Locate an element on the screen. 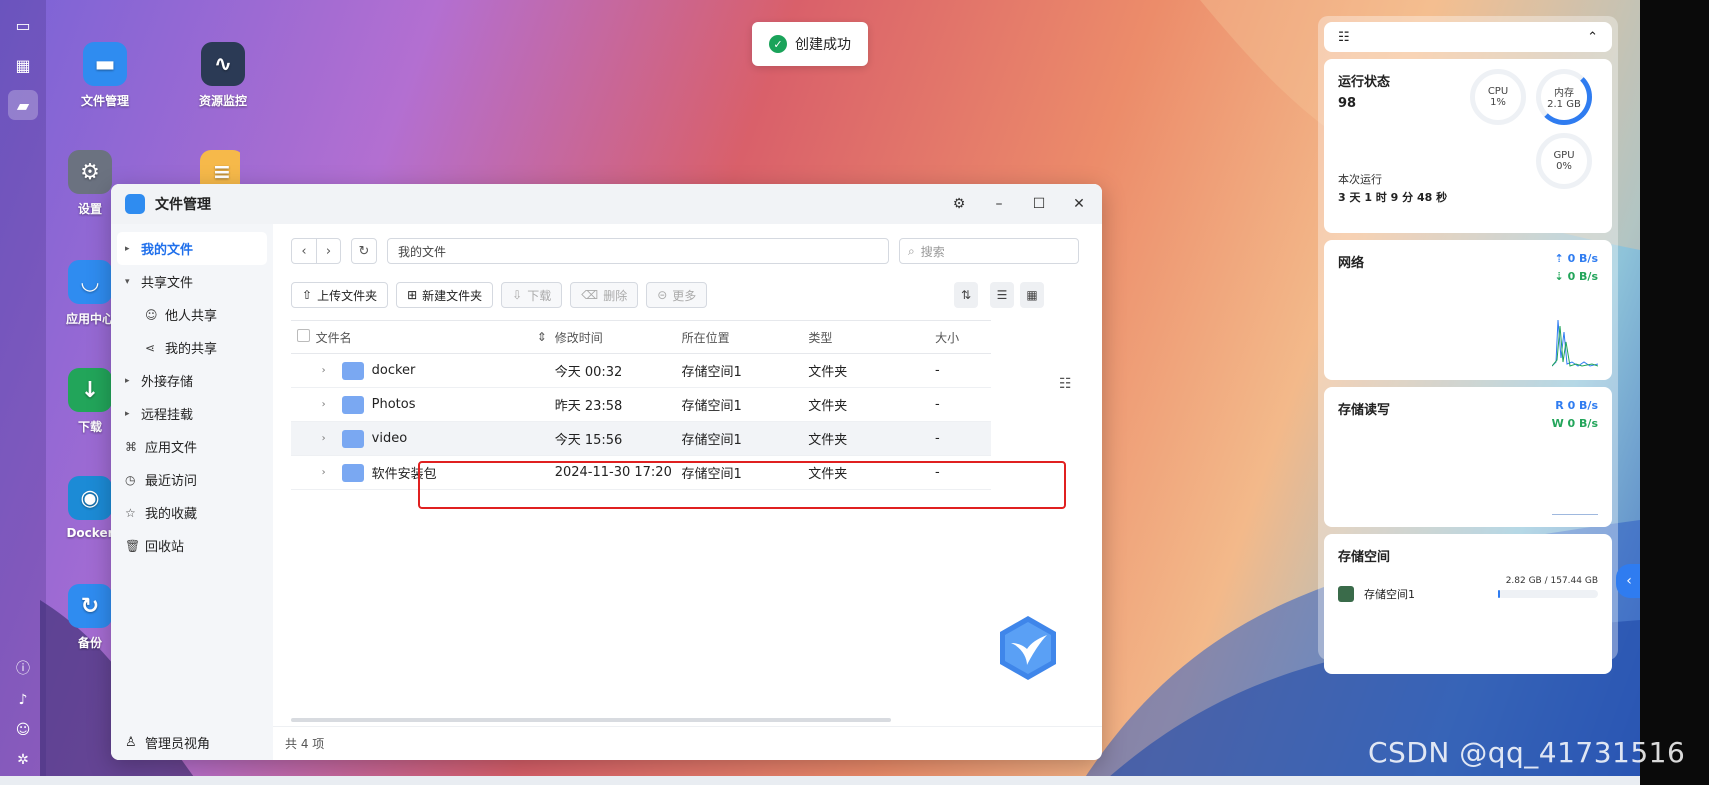  desktop-icon-label: 应用中心 is located at coordinates (89, 319).